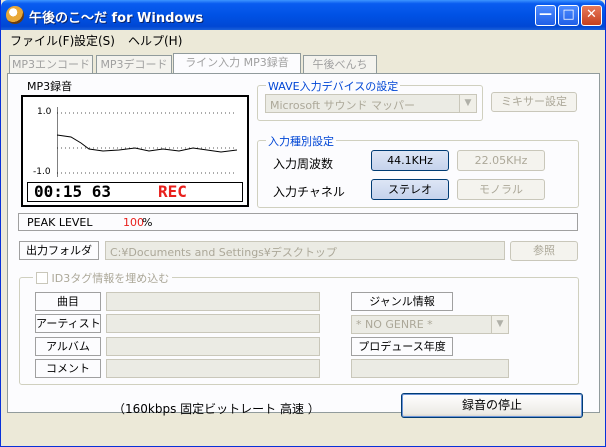 The height and width of the screenshot is (447, 606). I want to click on window-title: 午後のこ～だ for Windows, so click(116, 18).